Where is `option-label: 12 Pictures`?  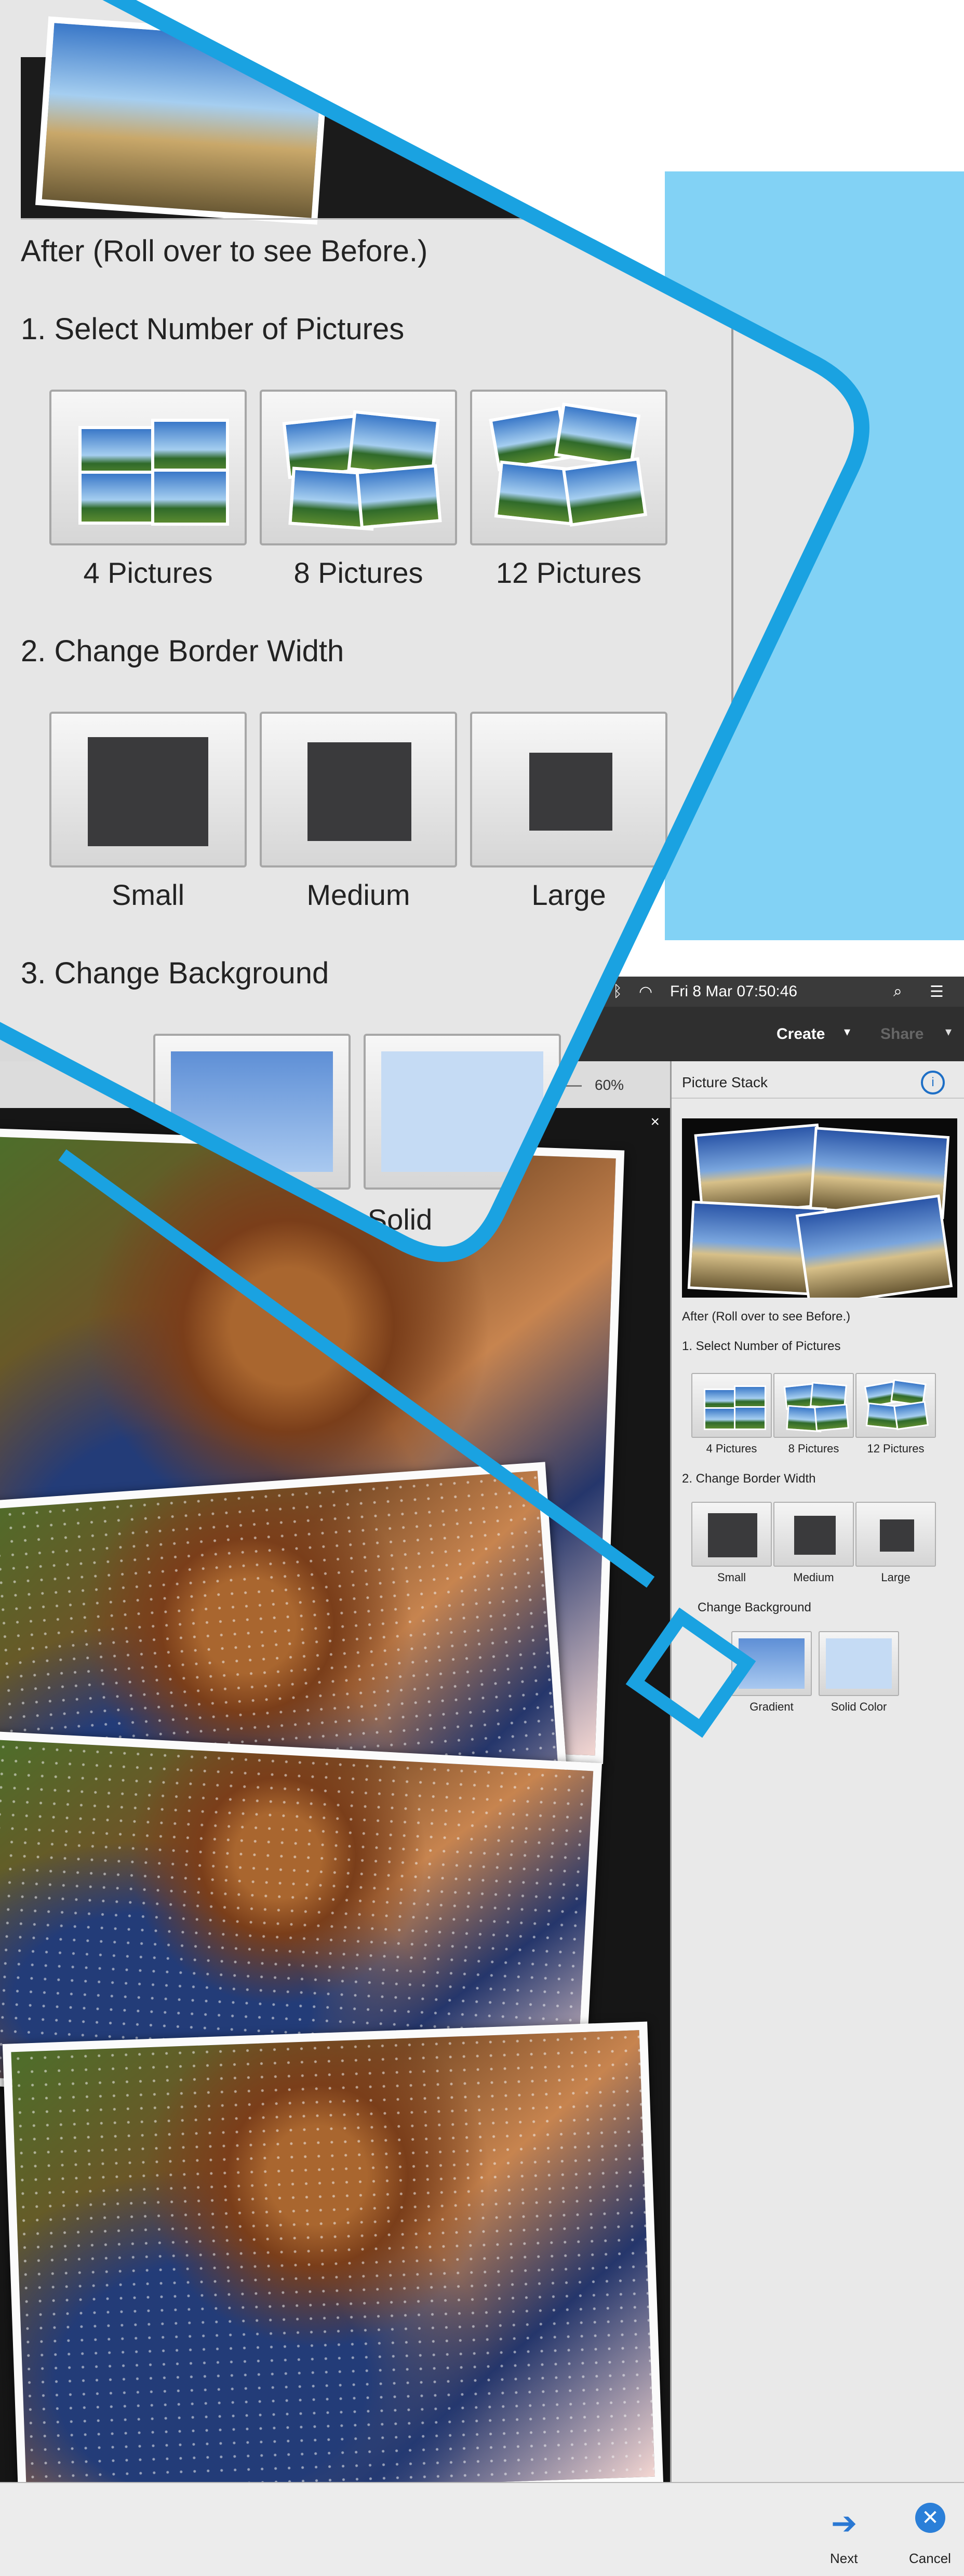
option-label: 12 Pictures is located at coordinates (896, 1448).